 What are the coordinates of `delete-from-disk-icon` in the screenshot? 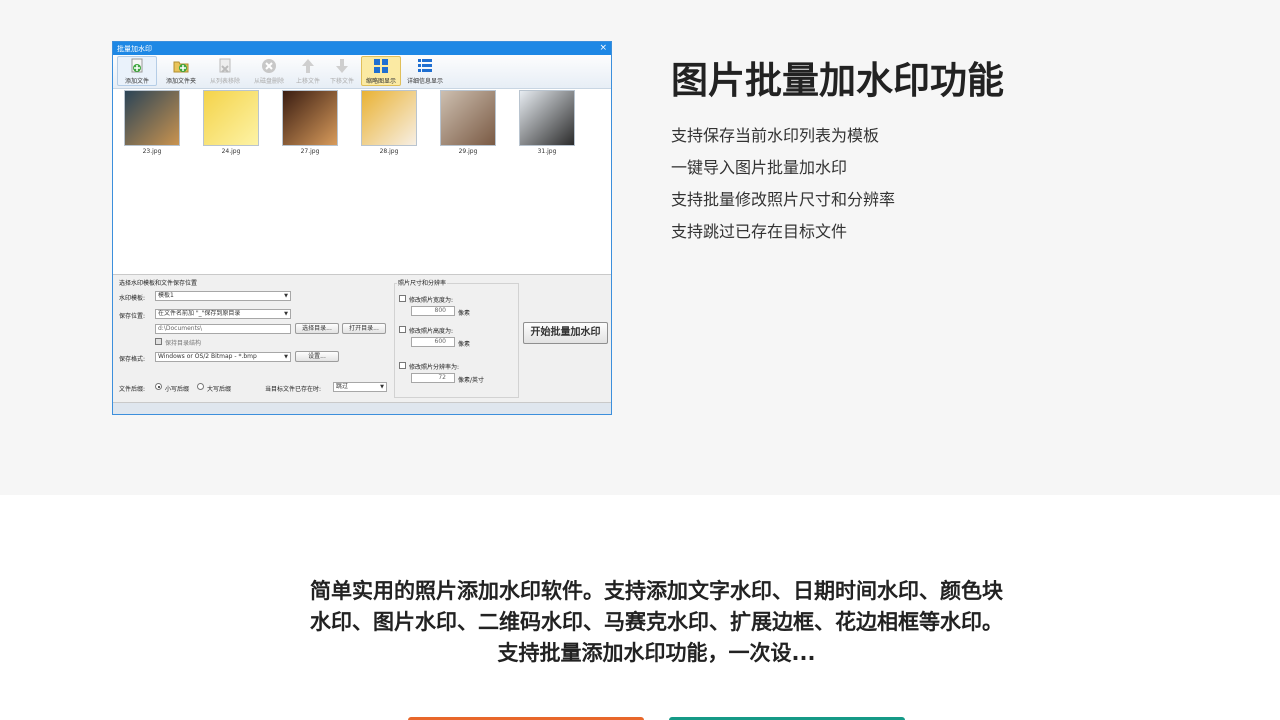 It's located at (269, 66).